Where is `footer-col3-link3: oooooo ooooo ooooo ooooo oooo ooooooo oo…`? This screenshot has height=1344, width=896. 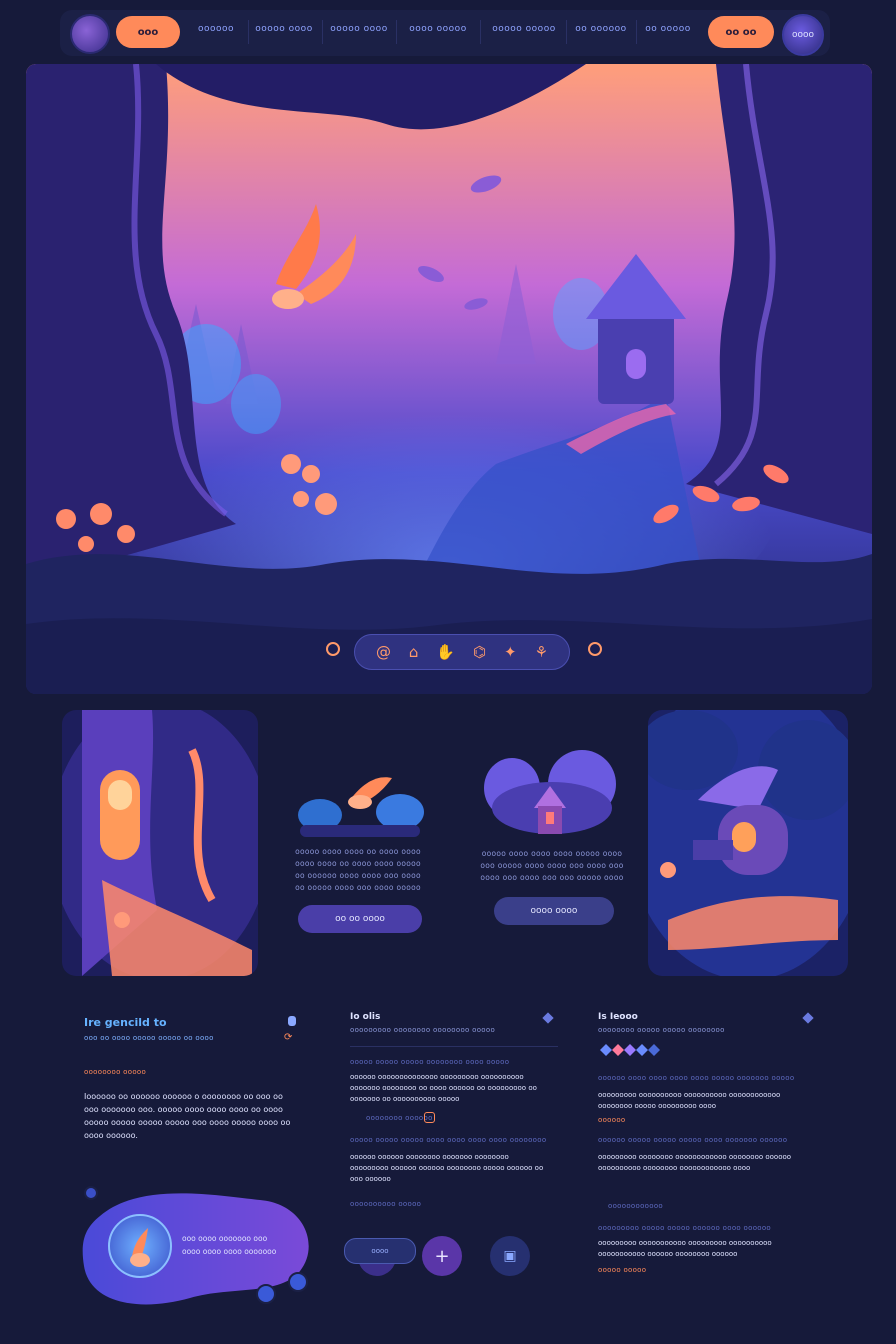
footer-col3-link3: oooooo ooooo ooooo ooooo oooo ooooooo oo… is located at coordinates (692, 1140).